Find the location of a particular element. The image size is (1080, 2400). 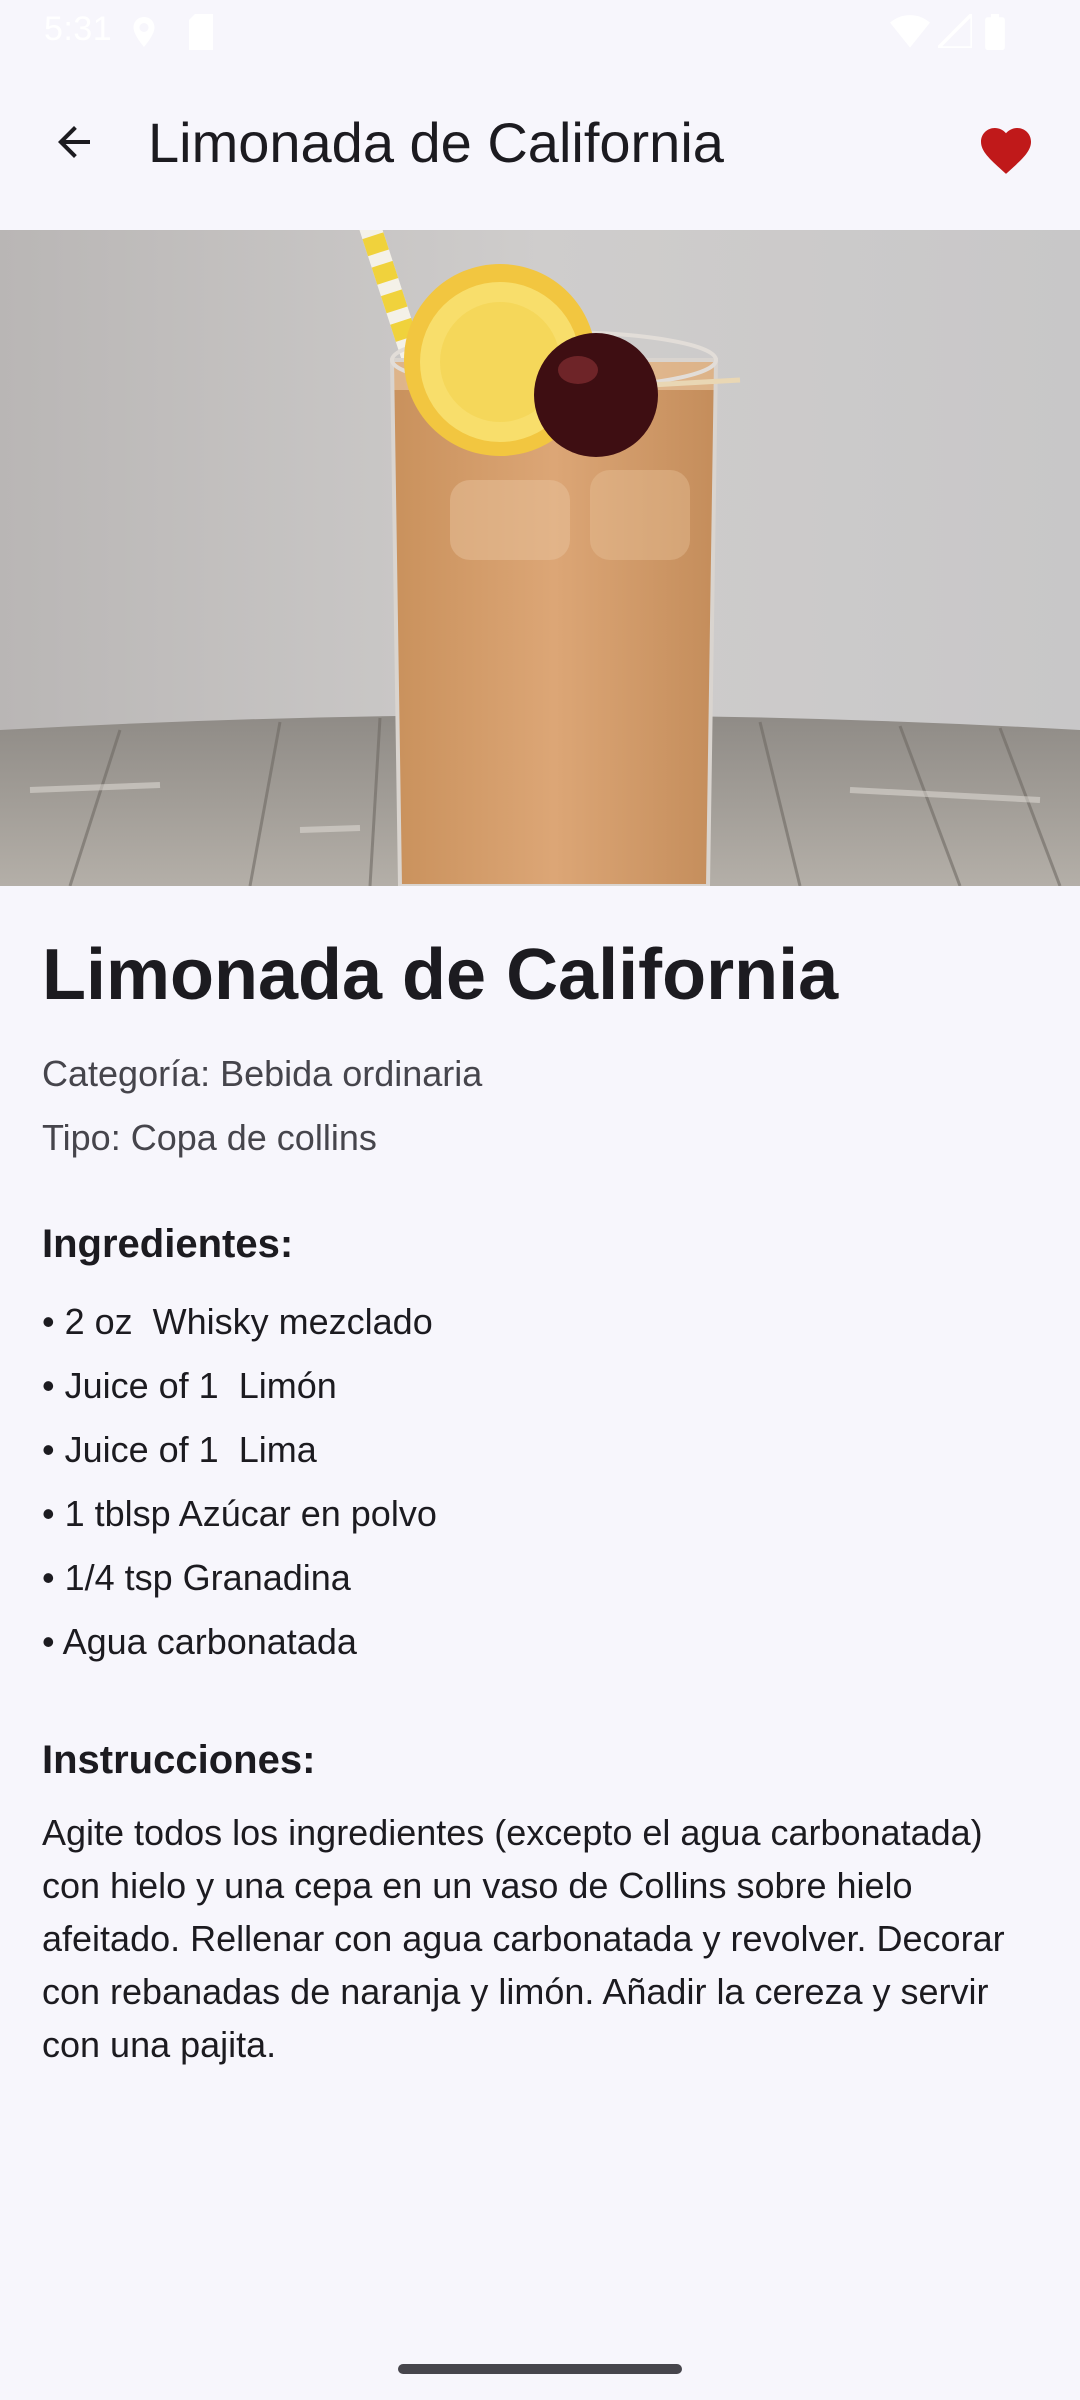

favorite-button is located at coordinates (1006, 148).